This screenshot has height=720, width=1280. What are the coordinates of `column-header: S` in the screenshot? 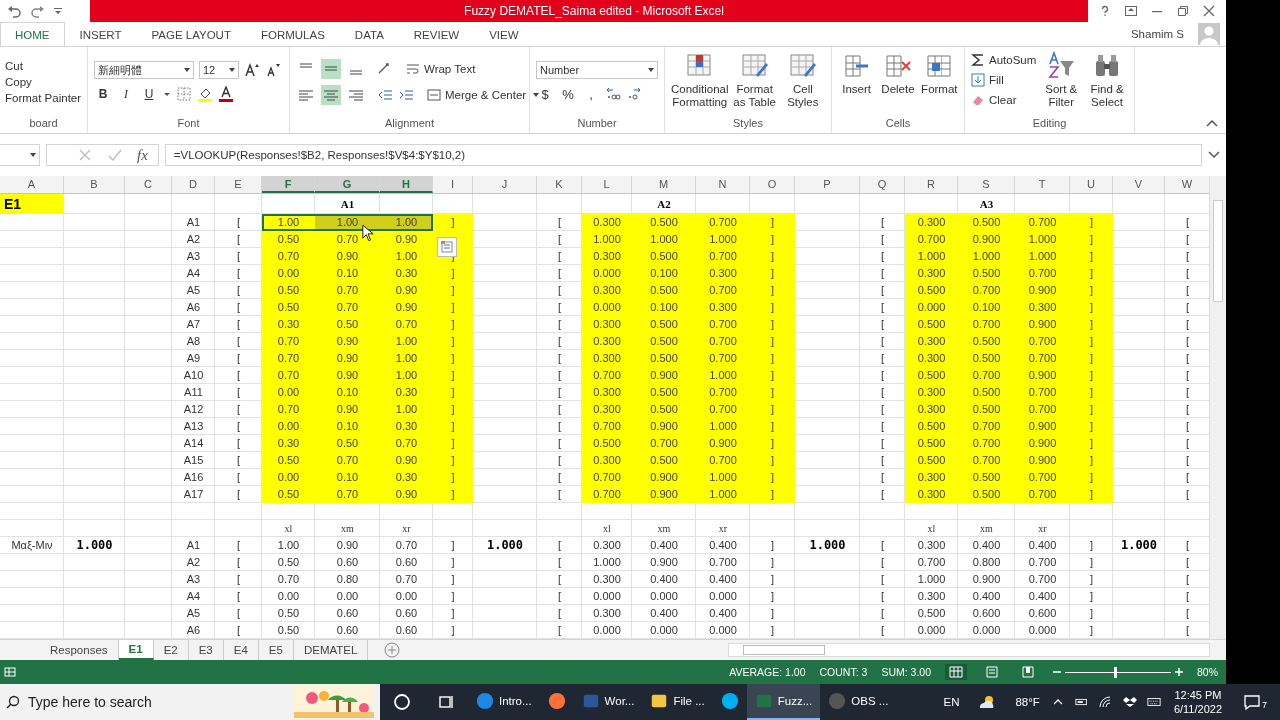 It's located at (986, 184).